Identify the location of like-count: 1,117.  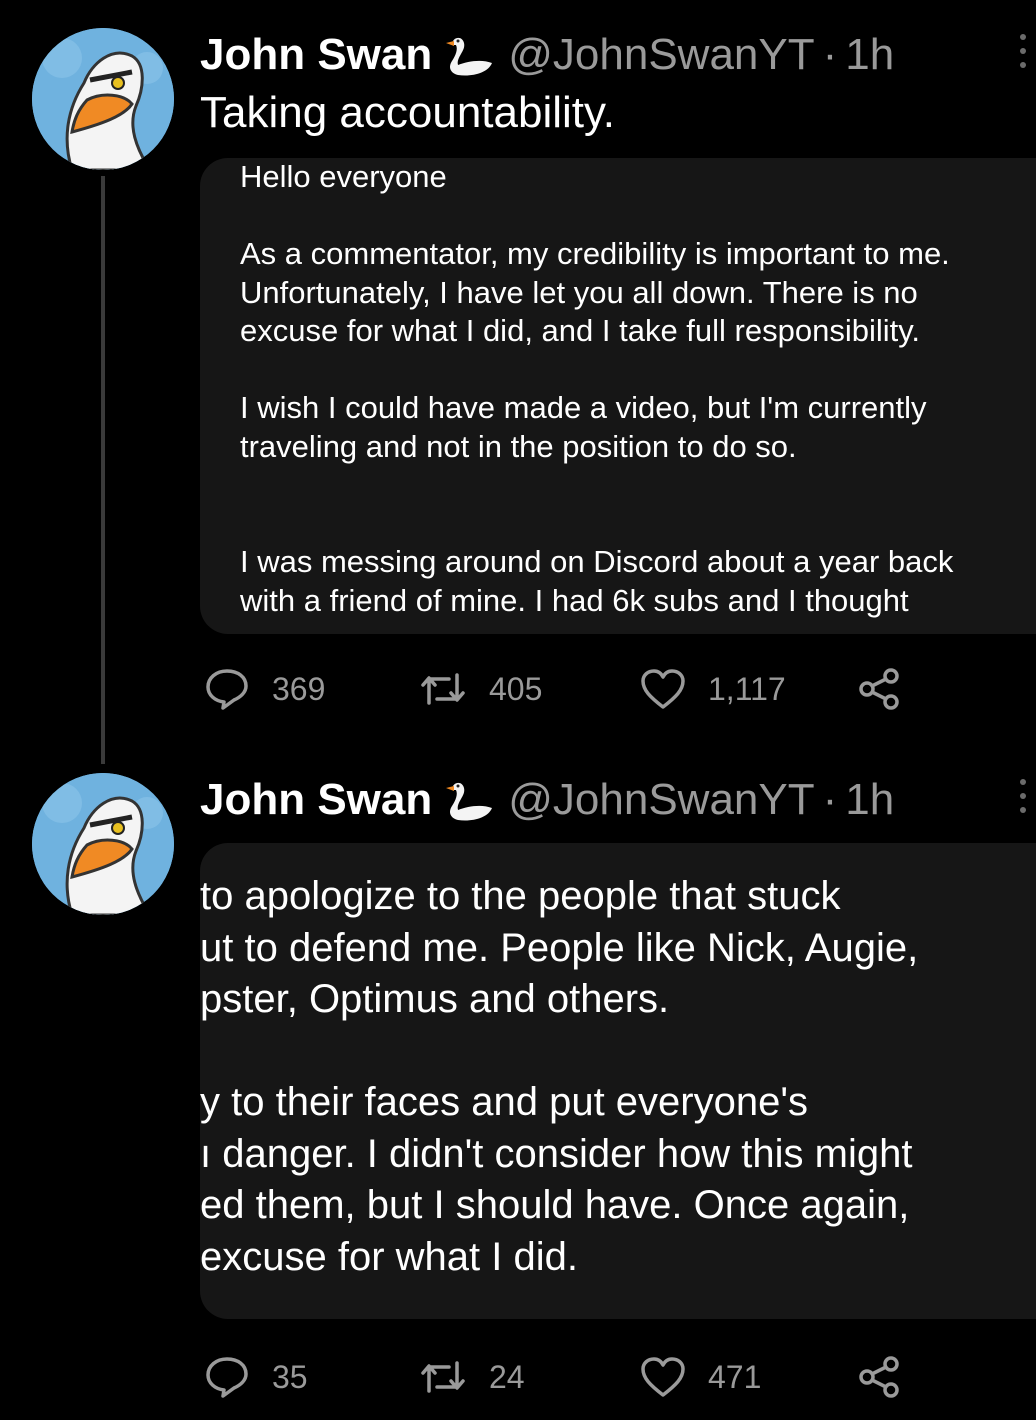
(747, 688).